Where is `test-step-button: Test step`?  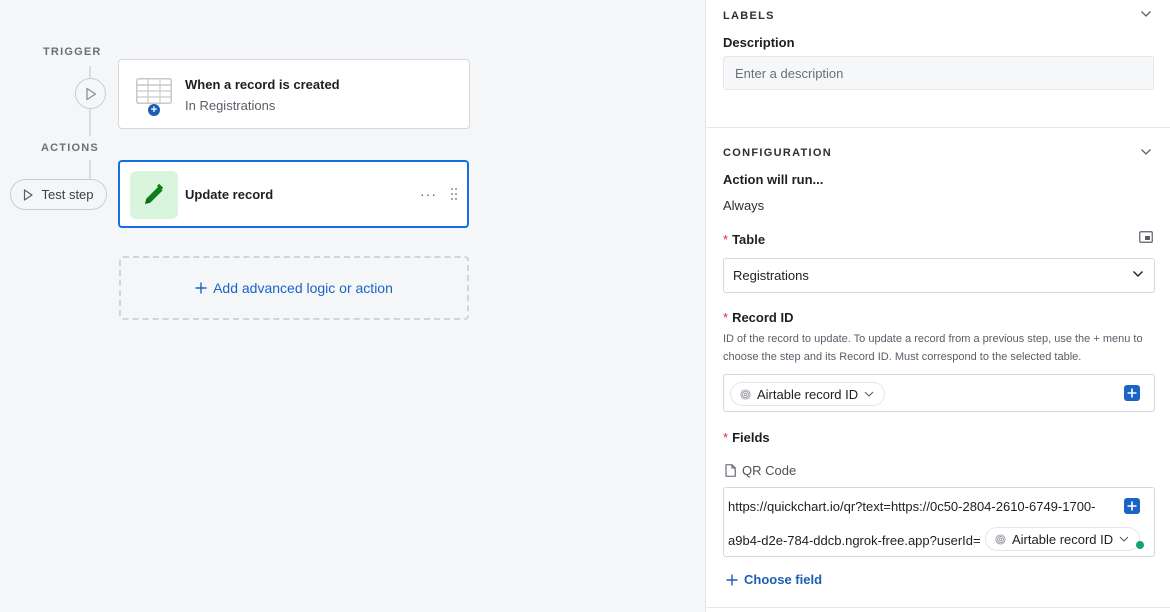
test-step-button: Test step is located at coordinates (58, 194).